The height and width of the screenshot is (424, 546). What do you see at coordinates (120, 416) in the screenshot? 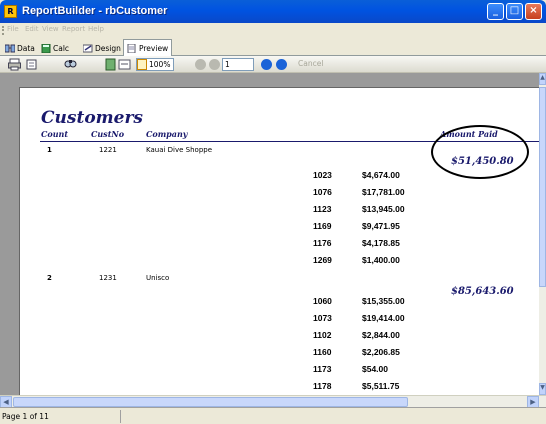
I see `status-divider` at bounding box center [120, 416].